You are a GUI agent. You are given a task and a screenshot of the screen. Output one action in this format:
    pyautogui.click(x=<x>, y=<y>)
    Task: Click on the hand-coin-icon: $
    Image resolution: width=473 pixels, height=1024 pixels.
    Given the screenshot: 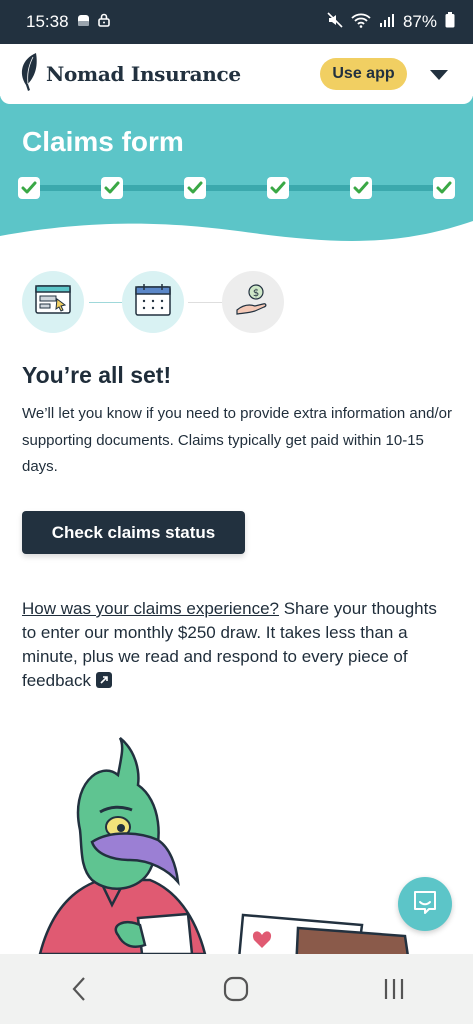 What is the action you would take?
    pyautogui.click(x=253, y=302)
    